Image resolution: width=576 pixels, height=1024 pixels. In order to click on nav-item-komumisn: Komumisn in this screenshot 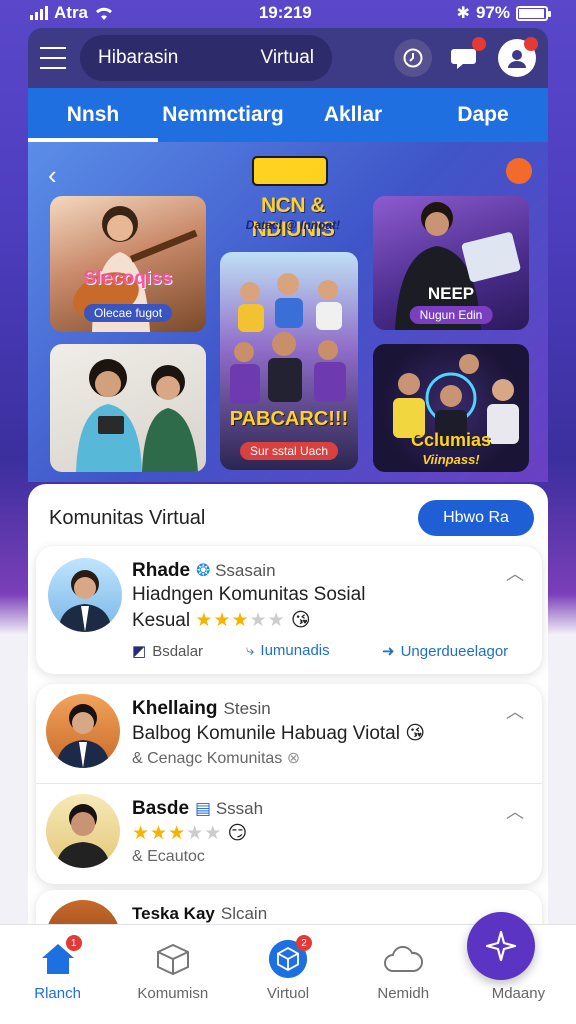, I will do `click(172, 974)`.